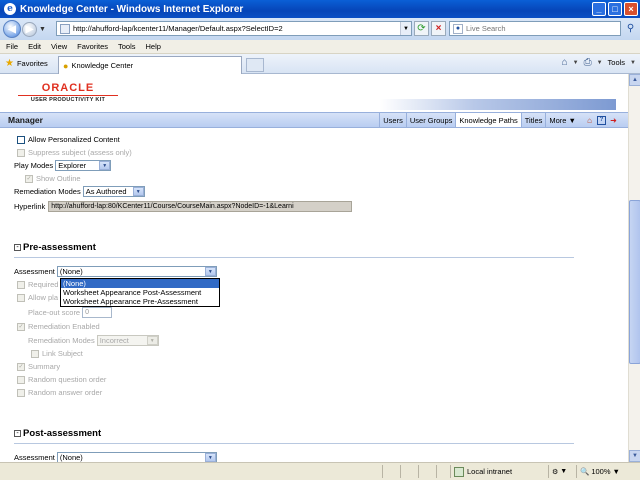 This screenshot has height=480, width=640. Describe the element at coordinates (153, 46) in the screenshot. I see `menu-help: Help` at that location.